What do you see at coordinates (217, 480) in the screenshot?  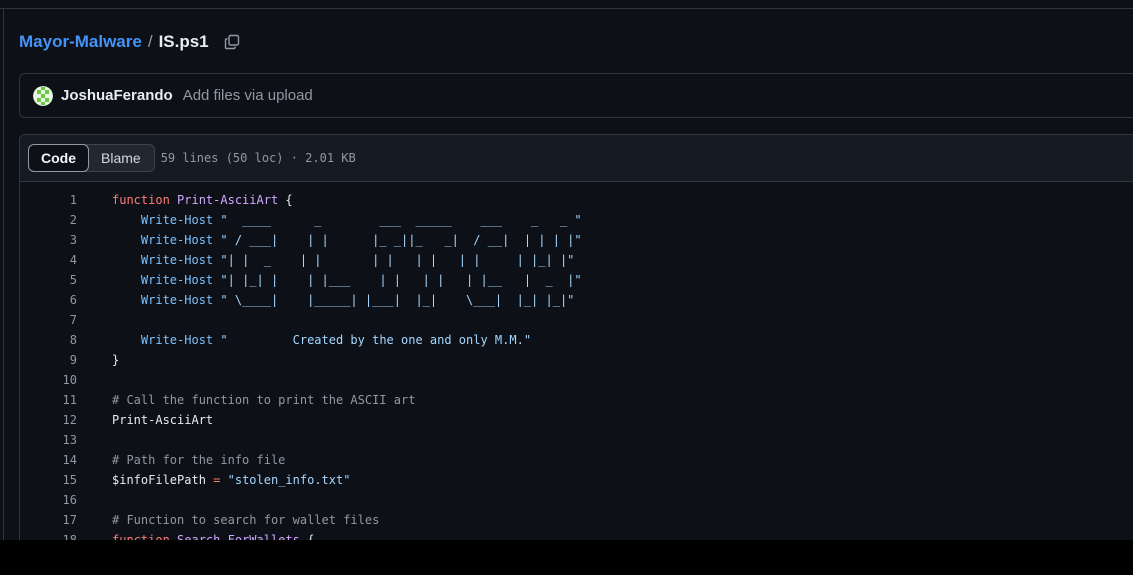 I see `code-operator: =` at bounding box center [217, 480].